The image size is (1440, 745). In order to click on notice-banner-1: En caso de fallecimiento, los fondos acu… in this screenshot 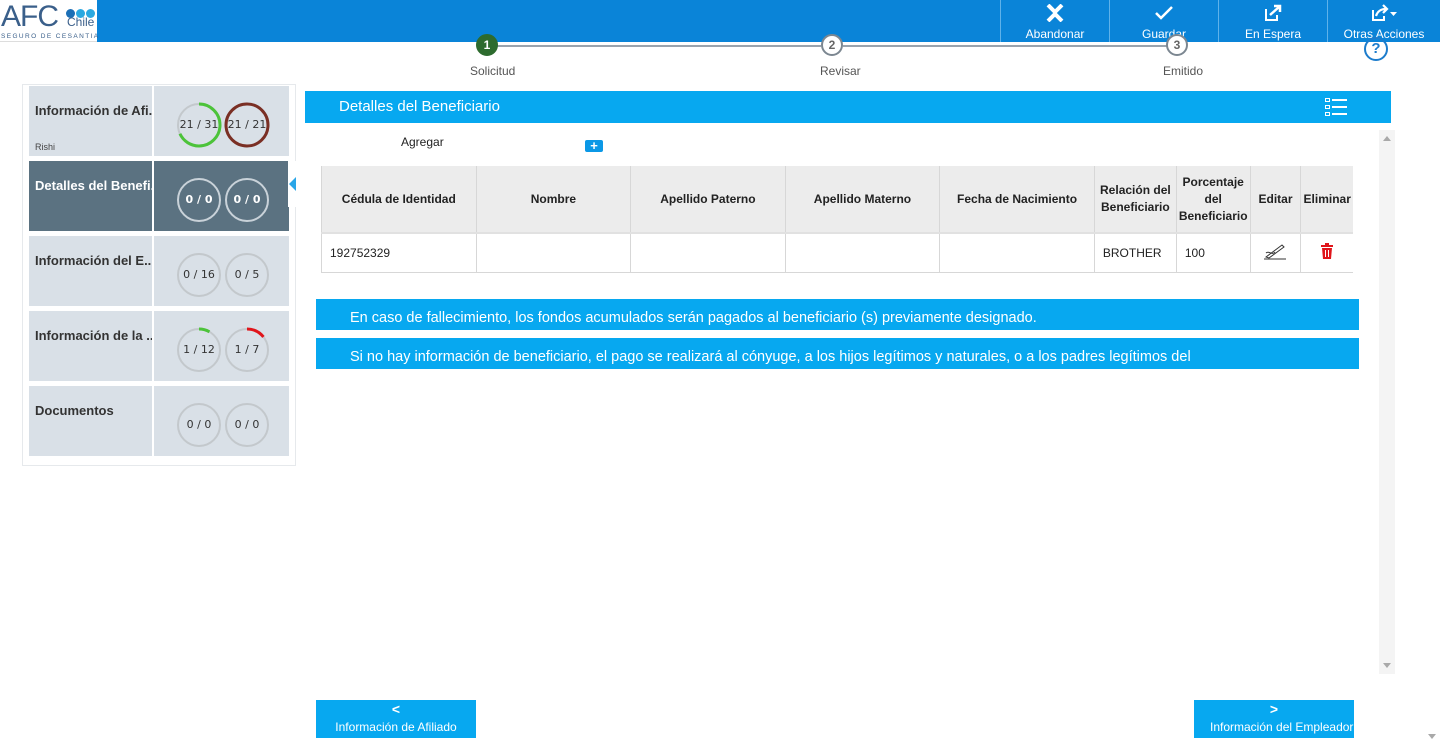, I will do `click(837, 314)`.